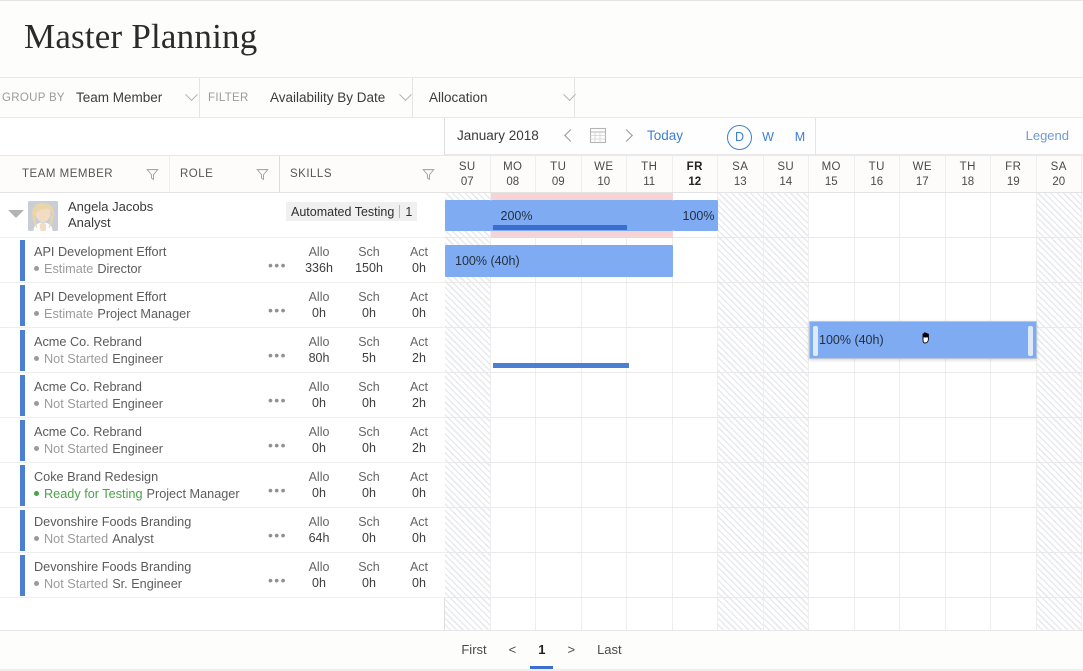 This screenshot has height=671, width=1083. What do you see at coordinates (1013, 181) in the screenshot?
I see `day-number: 19` at bounding box center [1013, 181].